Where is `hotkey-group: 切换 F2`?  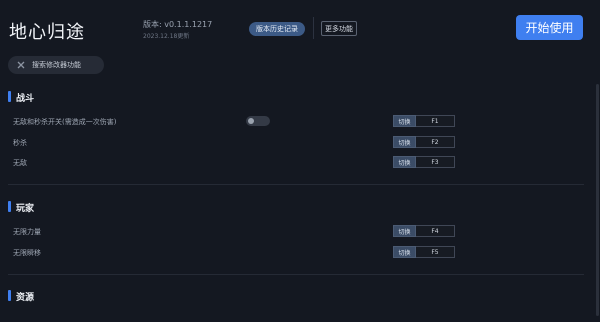 hotkey-group: 切换 F2 is located at coordinates (424, 142).